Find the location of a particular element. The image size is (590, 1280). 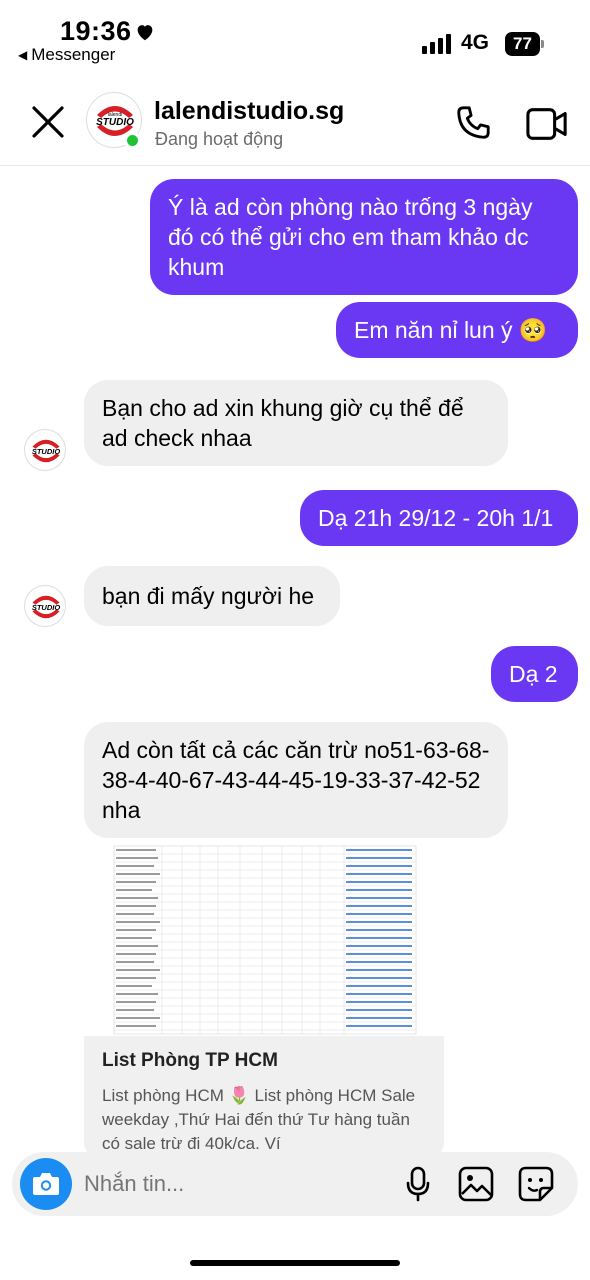

heart-icon is located at coordinates (145, 33).